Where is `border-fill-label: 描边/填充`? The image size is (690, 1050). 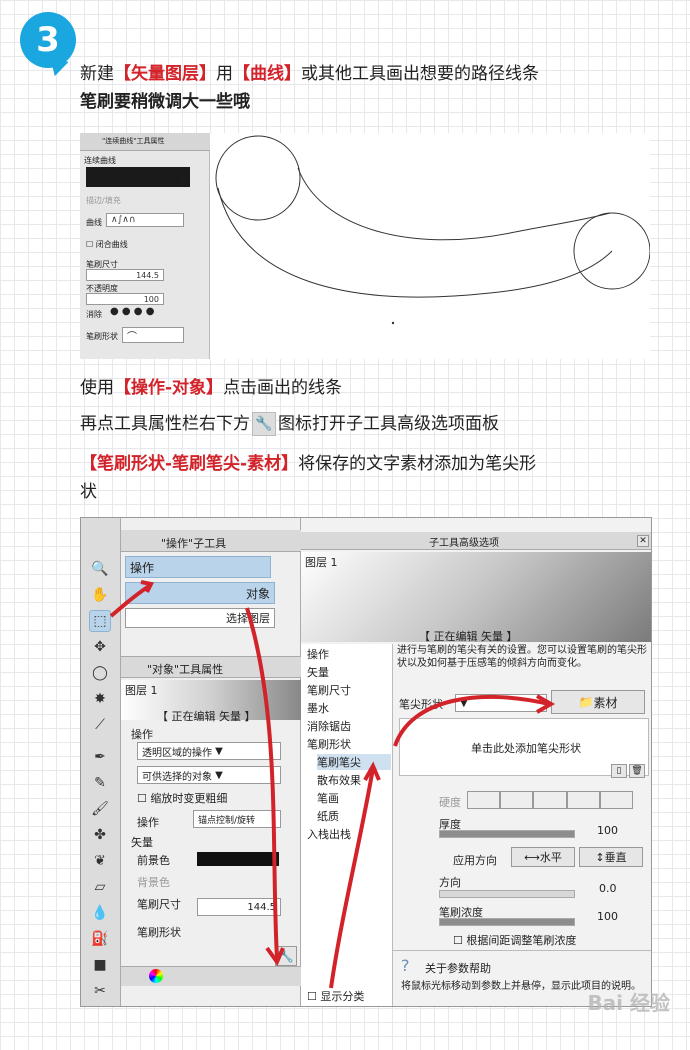
border-fill-label: 描边/填充 is located at coordinates (103, 200).